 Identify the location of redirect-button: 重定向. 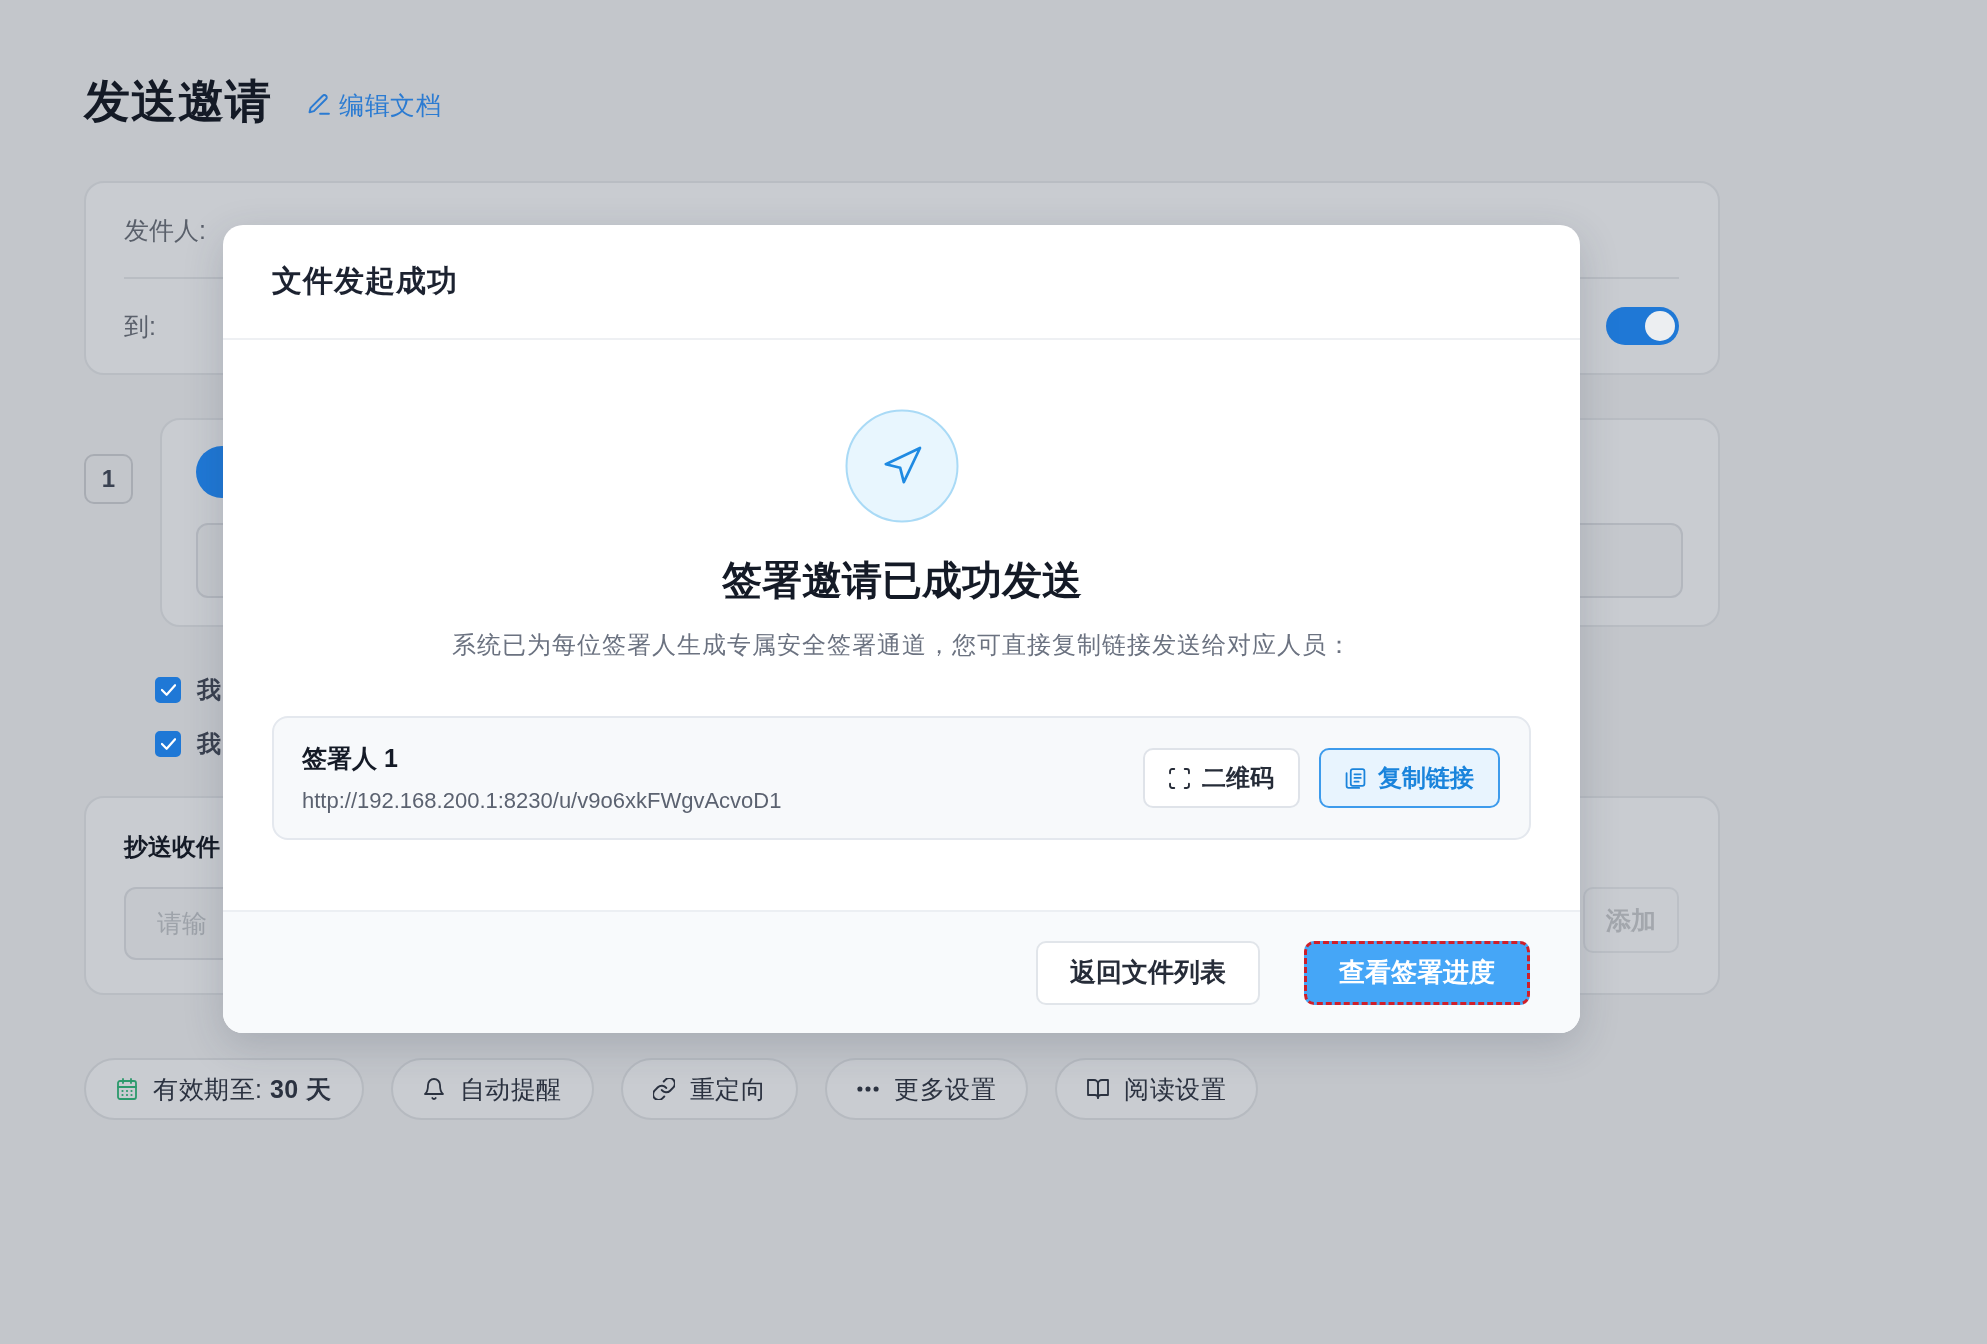
(709, 1089).